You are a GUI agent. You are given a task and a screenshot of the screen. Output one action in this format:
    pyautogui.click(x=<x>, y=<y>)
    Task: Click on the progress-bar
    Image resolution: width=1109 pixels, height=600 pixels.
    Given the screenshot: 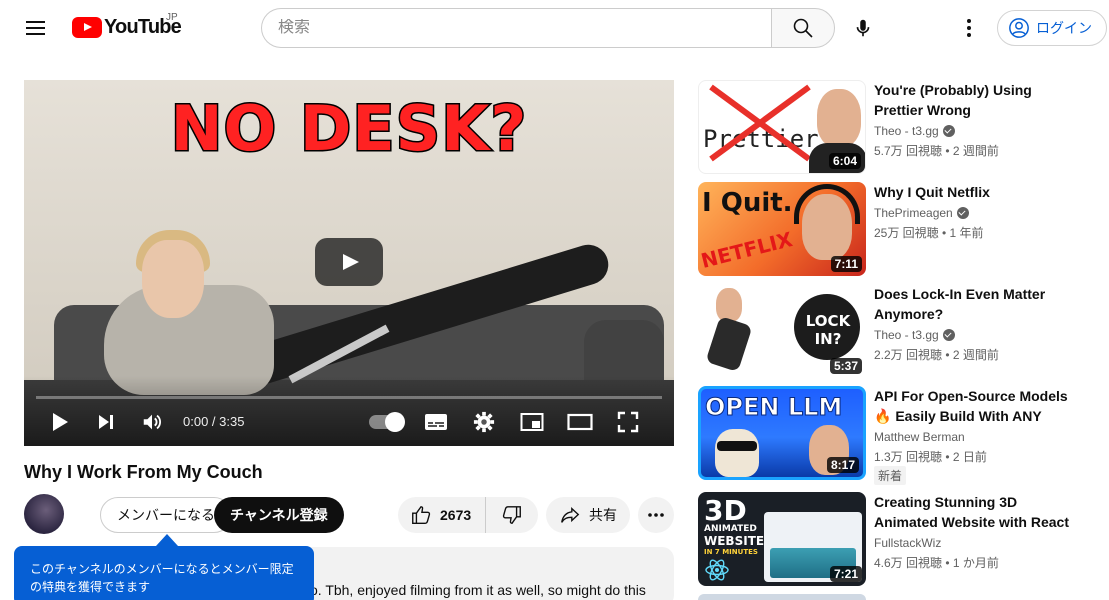 What is the action you would take?
    pyautogui.click(x=349, y=397)
    